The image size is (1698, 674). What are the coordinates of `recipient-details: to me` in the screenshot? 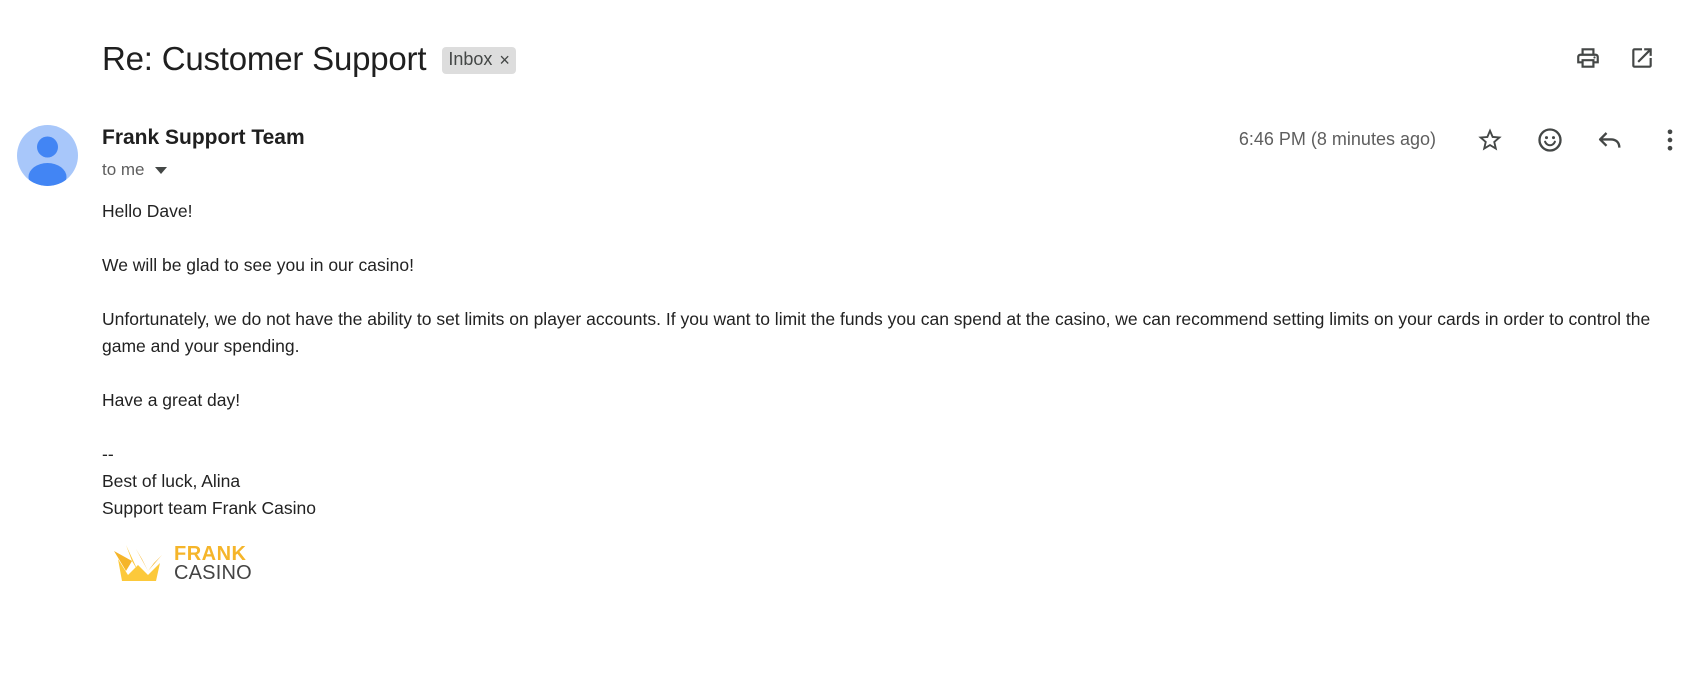 It's located at (134, 170).